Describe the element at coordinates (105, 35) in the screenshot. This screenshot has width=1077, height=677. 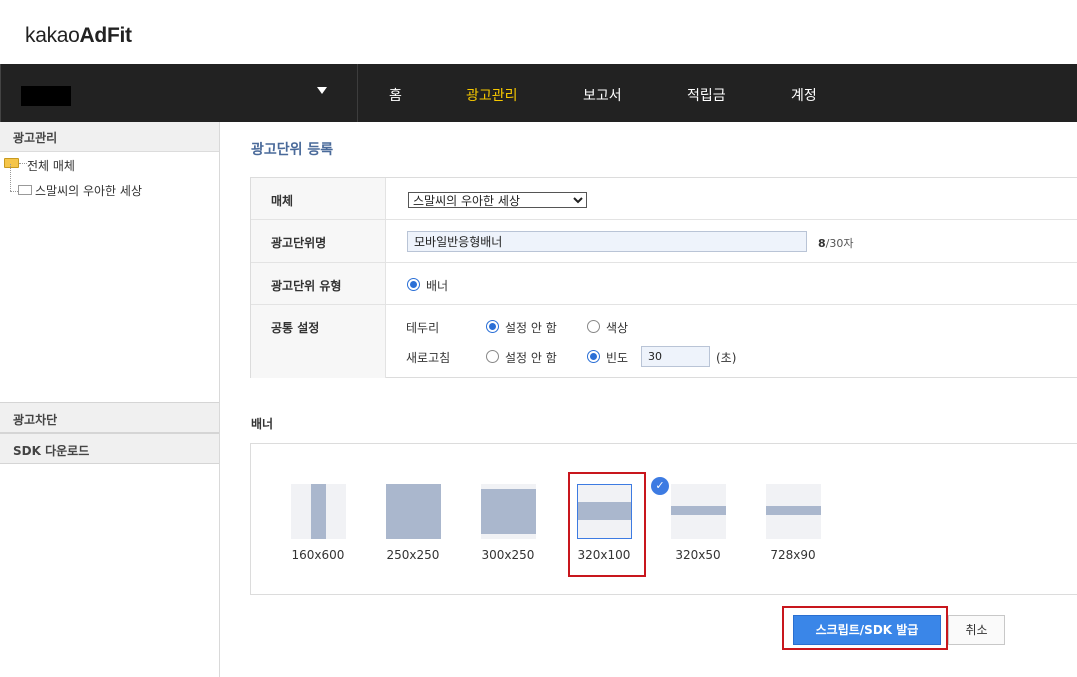
I see `logo-bold: AdFit` at that location.